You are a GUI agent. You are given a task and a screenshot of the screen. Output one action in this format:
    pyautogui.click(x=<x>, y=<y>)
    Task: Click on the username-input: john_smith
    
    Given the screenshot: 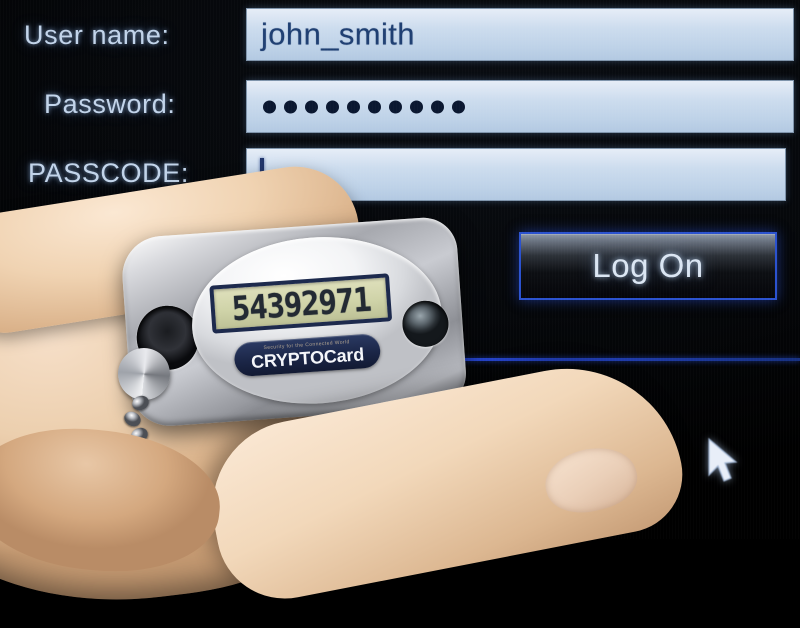 What is the action you would take?
    pyautogui.click(x=520, y=34)
    